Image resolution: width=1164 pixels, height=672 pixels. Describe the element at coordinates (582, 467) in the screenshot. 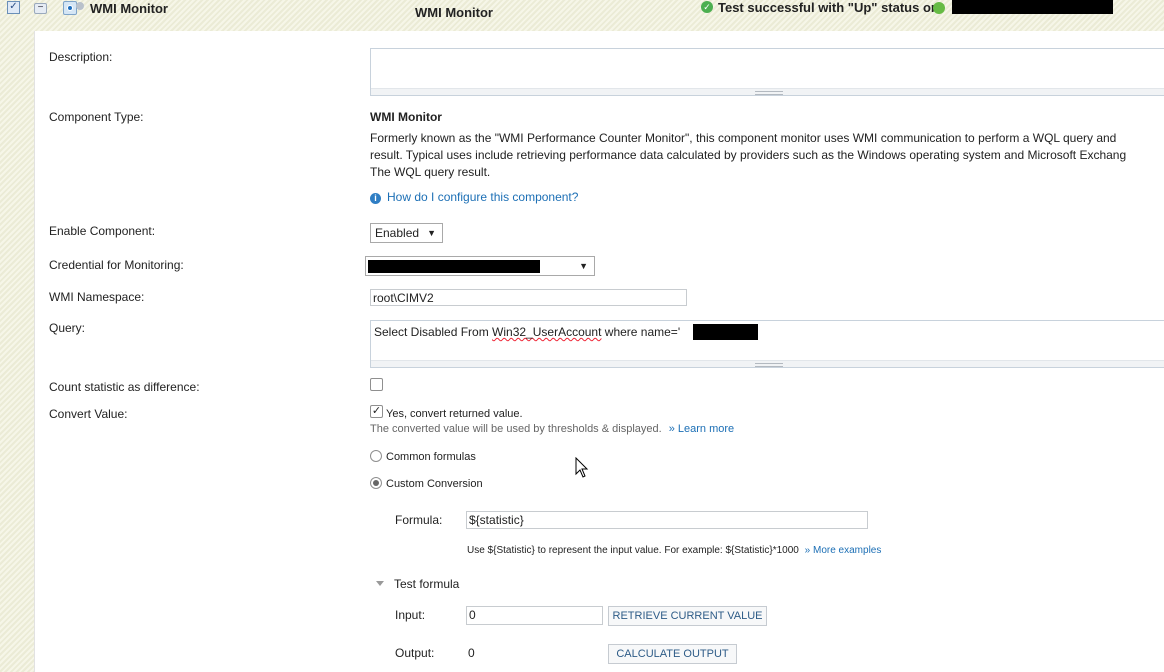

I see `mouse-cursor-icon` at that location.